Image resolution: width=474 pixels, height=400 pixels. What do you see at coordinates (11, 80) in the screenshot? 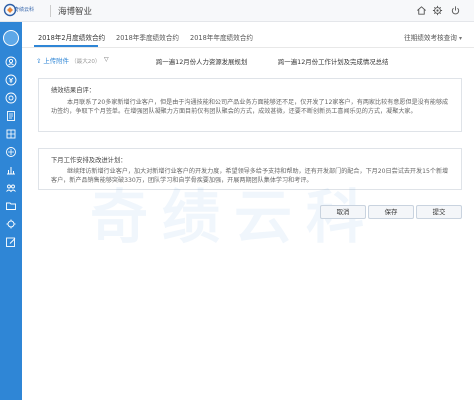
I see `money-icon` at bounding box center [11, 80].